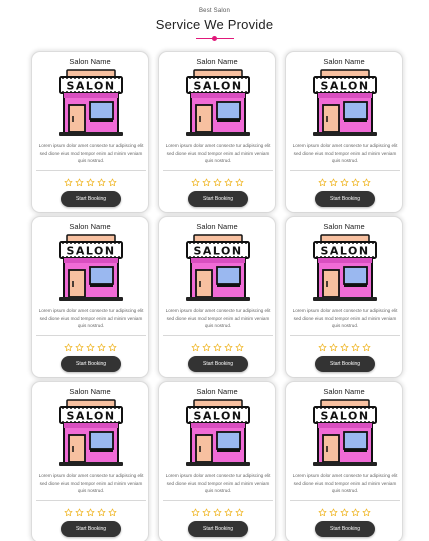  I want to click on section-header: Best Salon Service We Provide, so click(214, 24).